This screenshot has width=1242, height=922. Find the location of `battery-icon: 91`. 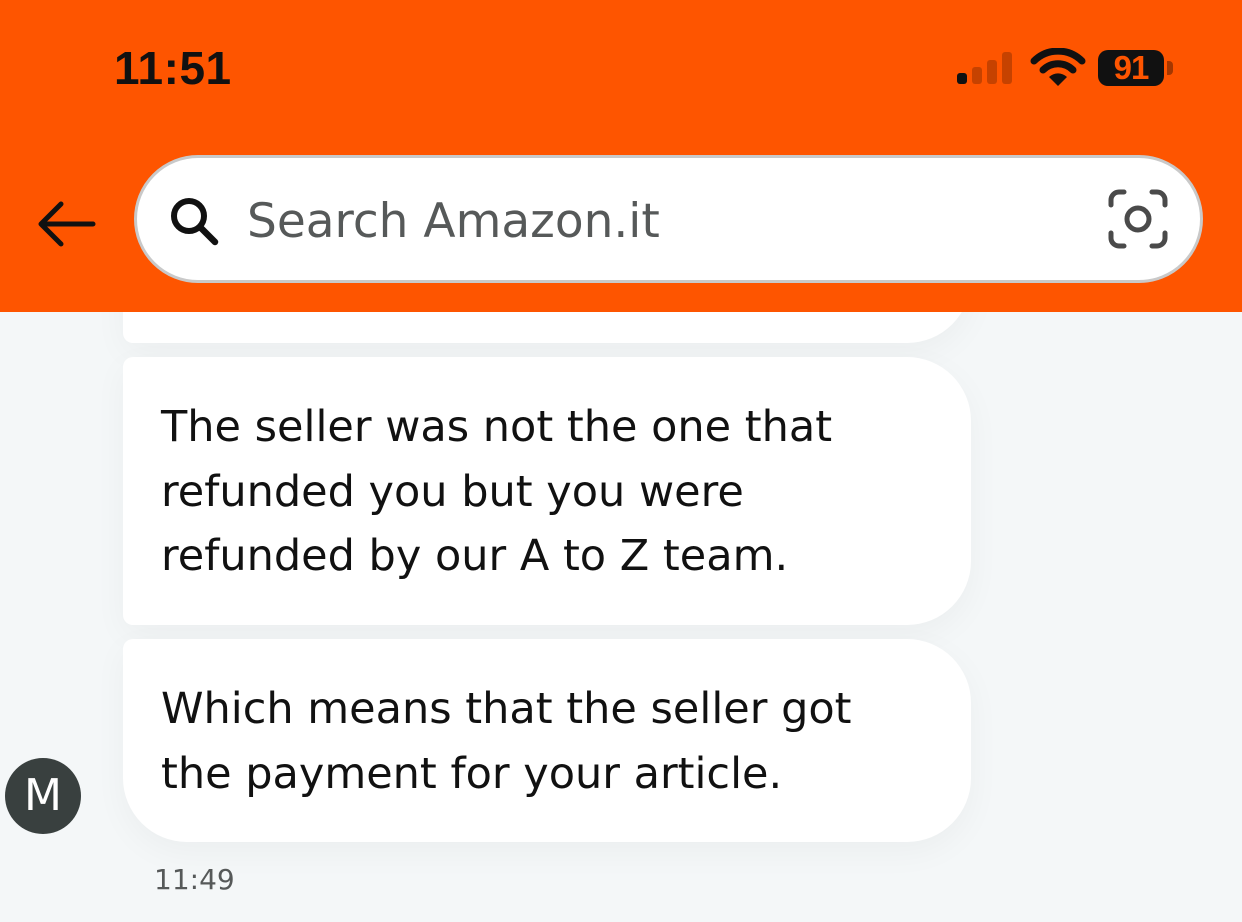

battery-icon: 91 is located at coordinates (1131, 68).